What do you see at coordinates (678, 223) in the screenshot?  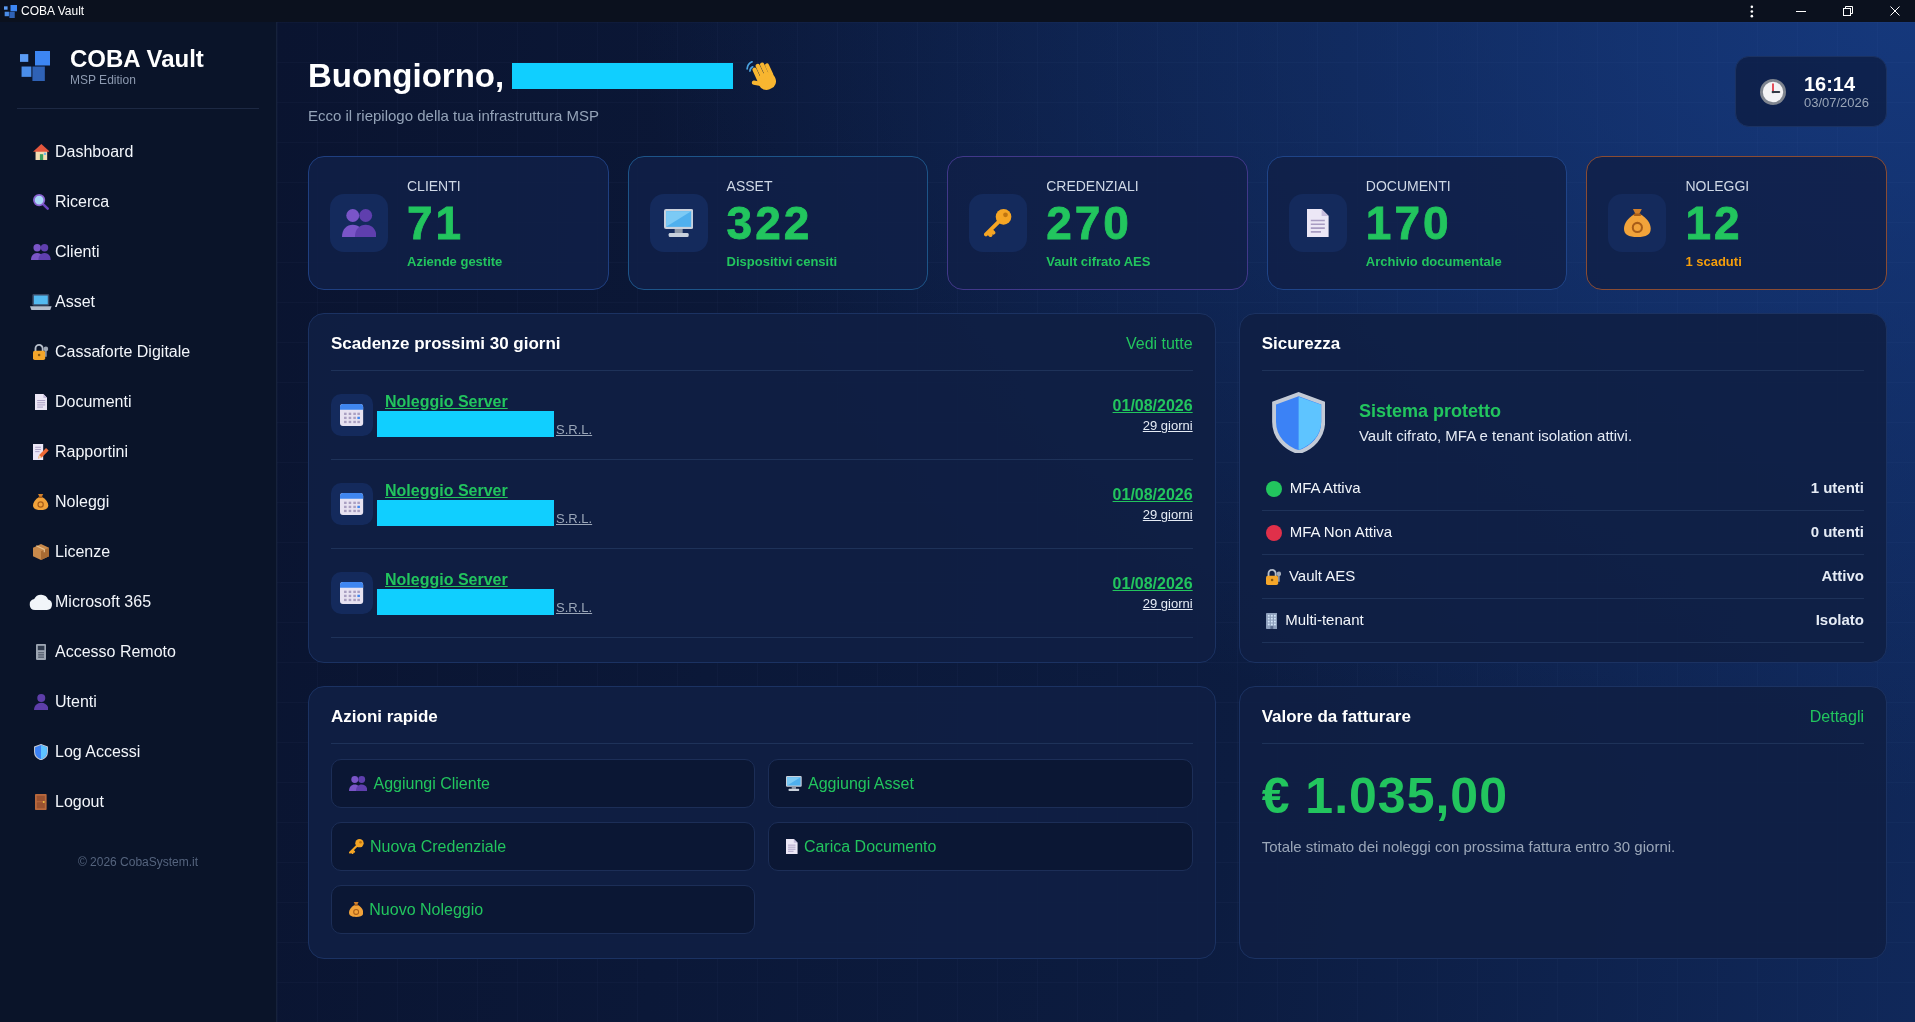 I see `monitor-icon` at bounding box center [678, 223].